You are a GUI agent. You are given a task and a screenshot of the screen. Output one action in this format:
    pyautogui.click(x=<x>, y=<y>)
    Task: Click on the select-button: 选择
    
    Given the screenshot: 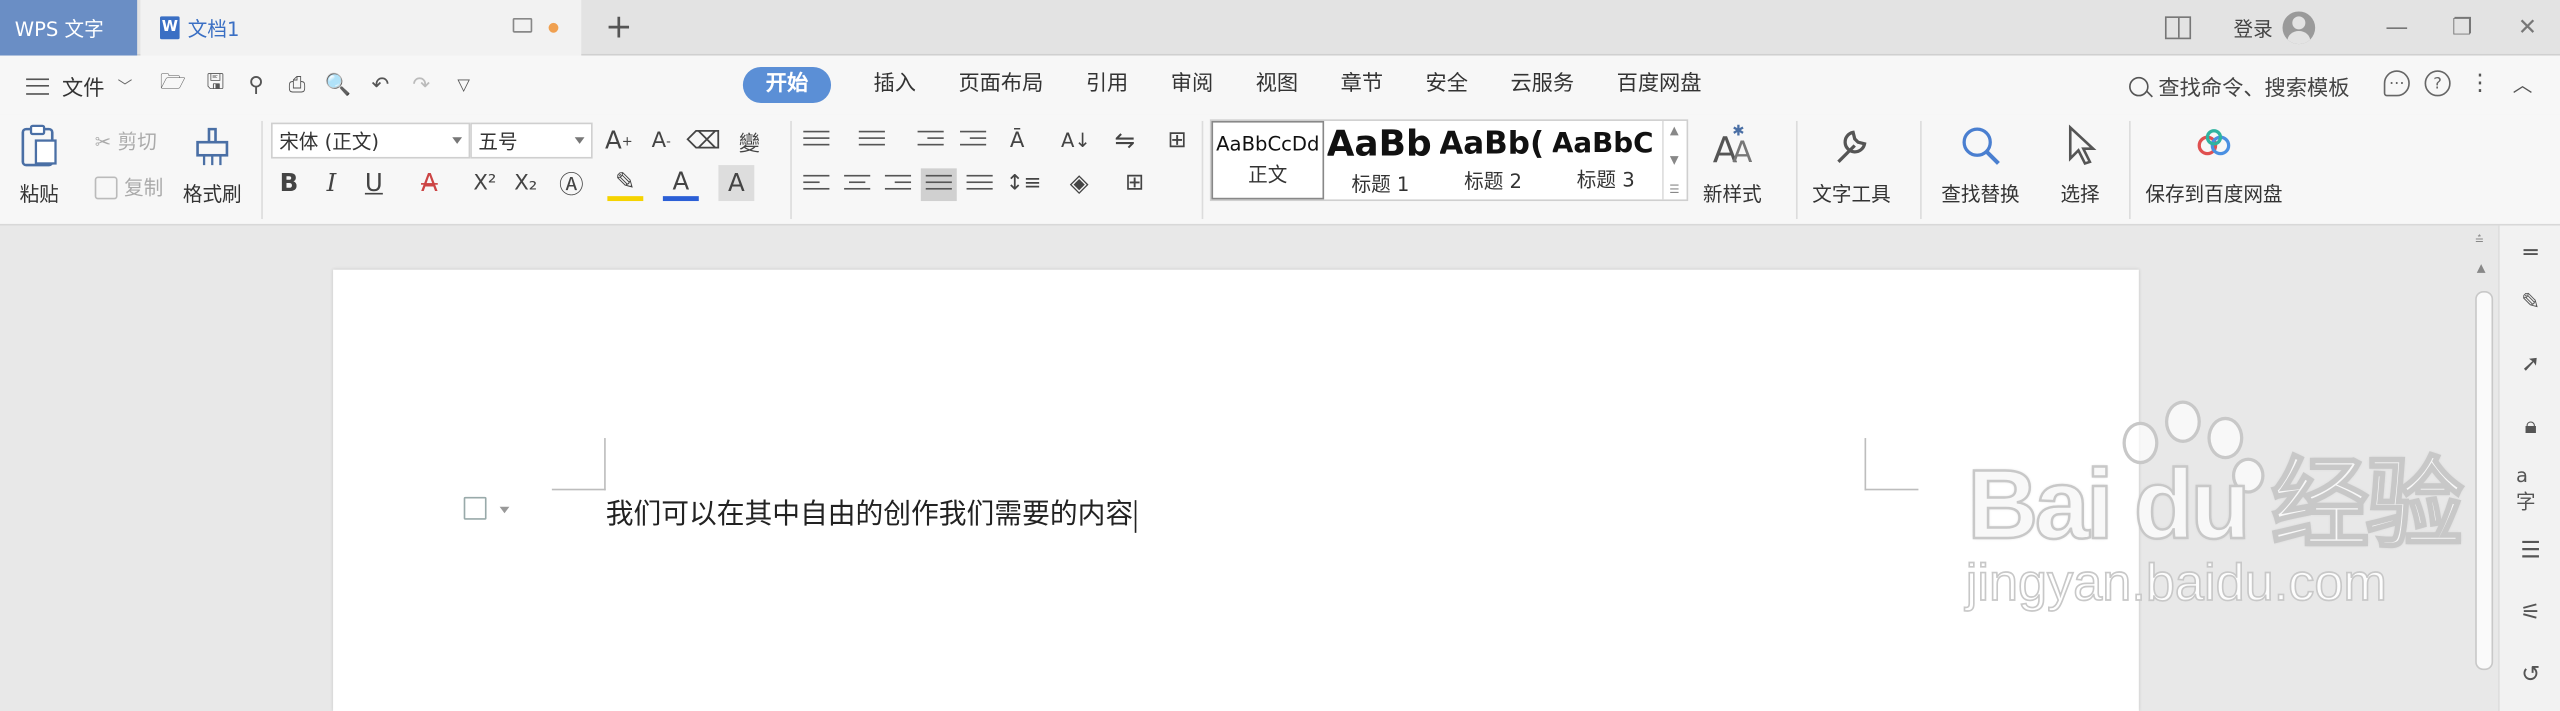 What is the action you would take?
    pyautogui.click(x=2080, y=164)
    